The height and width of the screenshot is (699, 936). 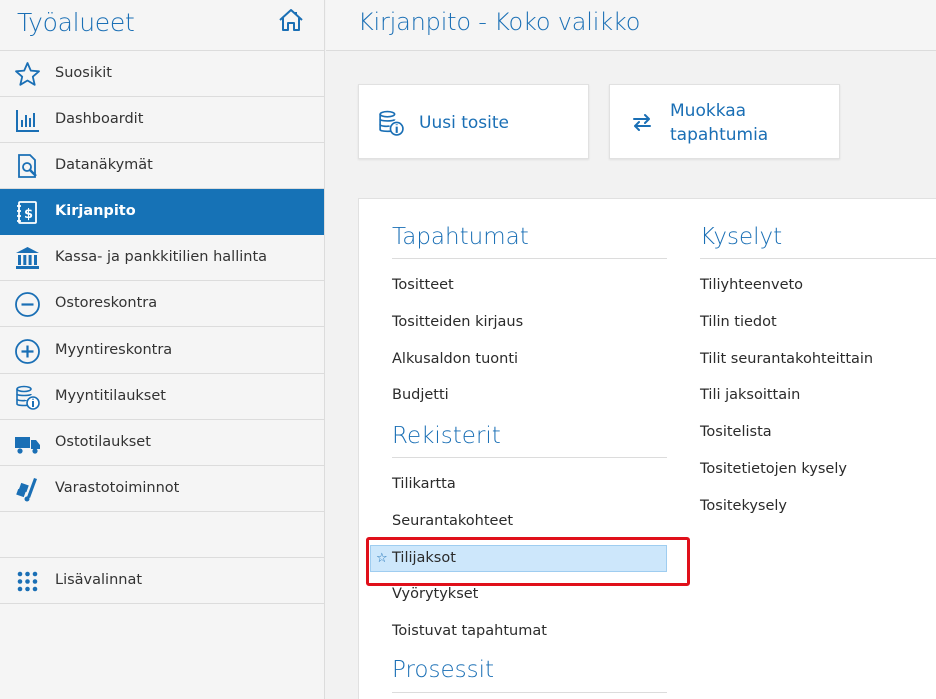 What do you see at coordinates (455, 359) in the screenshot?
I see `menu-link-alkusaldon-tuonti: Alkusaldon tuonti` at bounding box center [455, 359].